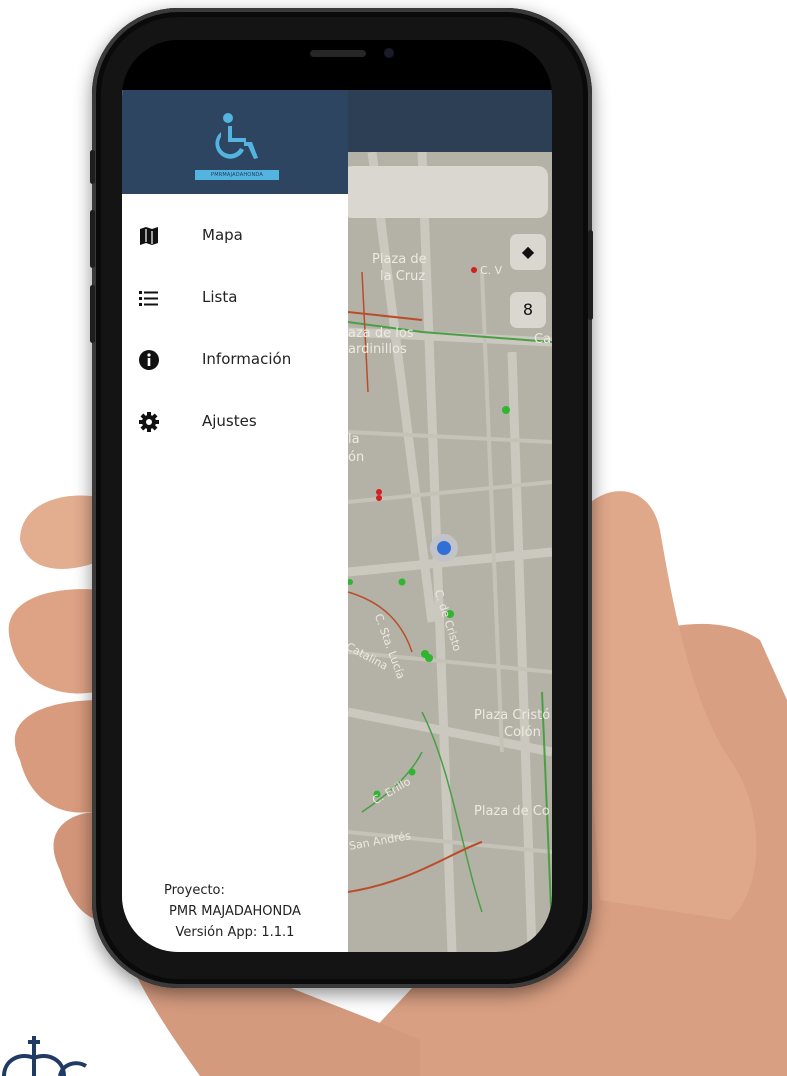  I want to click on wheelchair-icon, so click(236, 136).